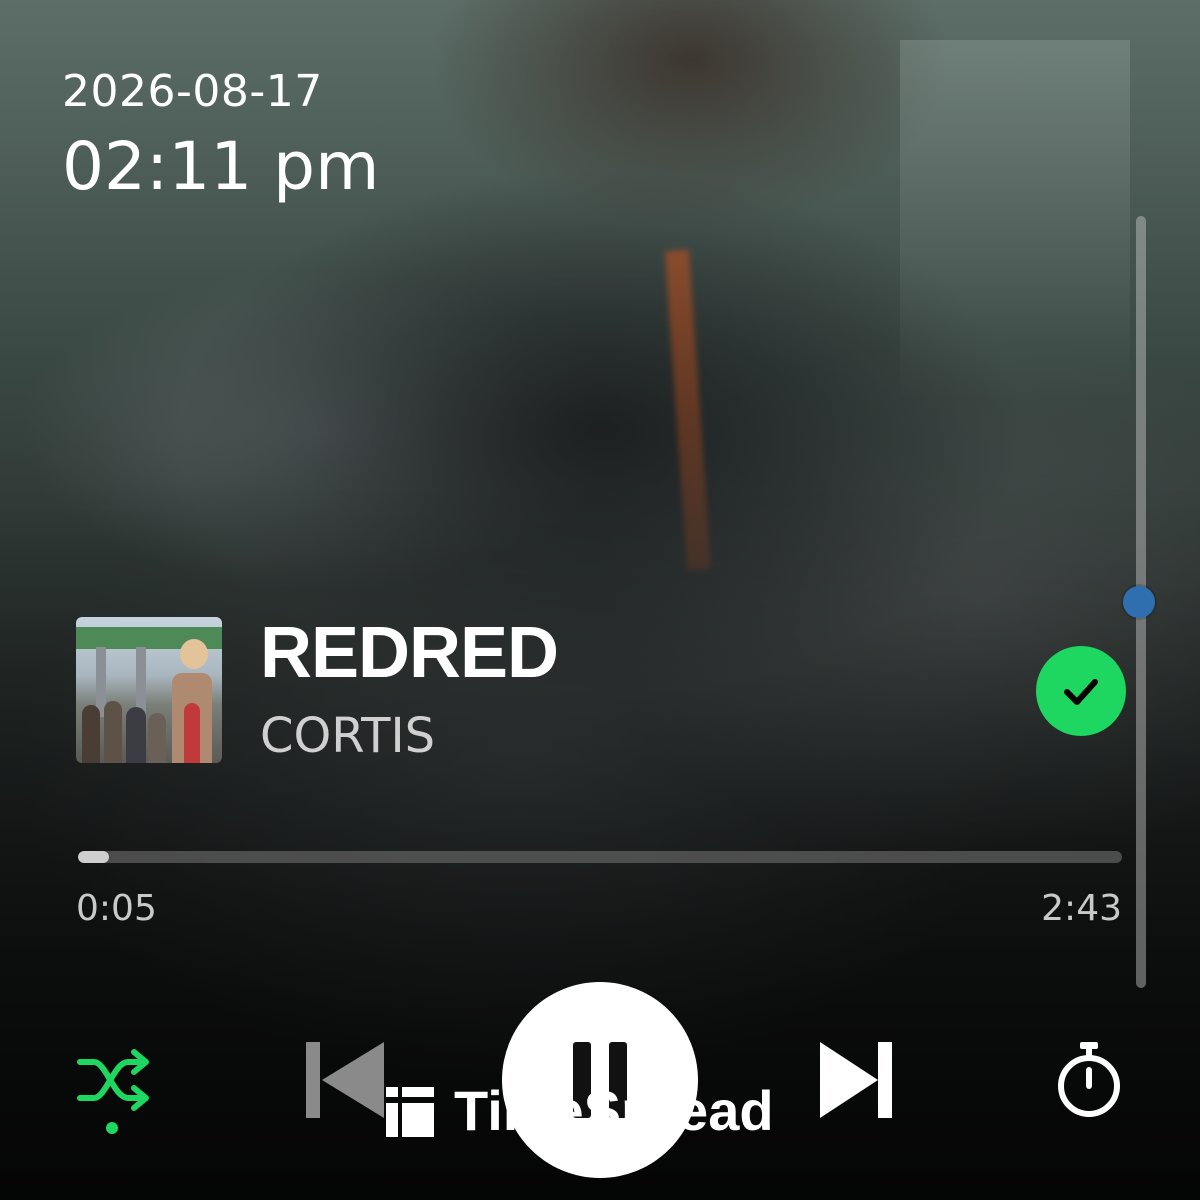 This screenshot has height=1200, width=1200. I want to click on sleep-timer-icon, so click(1089, 1079).